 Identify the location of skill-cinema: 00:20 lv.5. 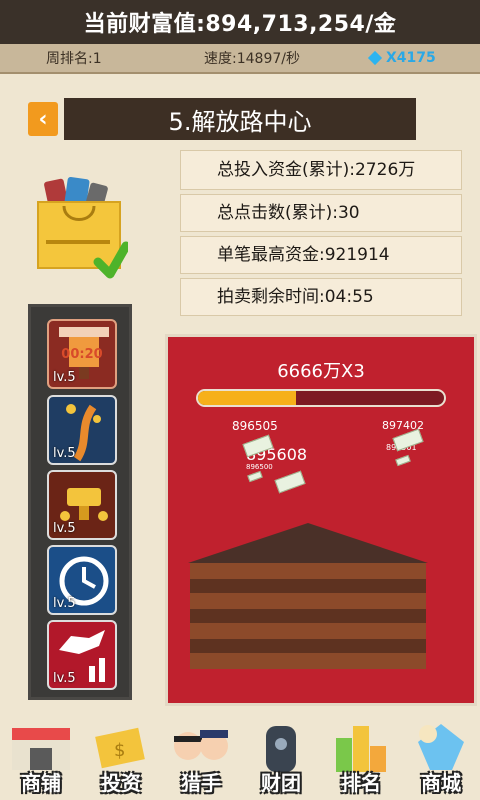
(82, 354).